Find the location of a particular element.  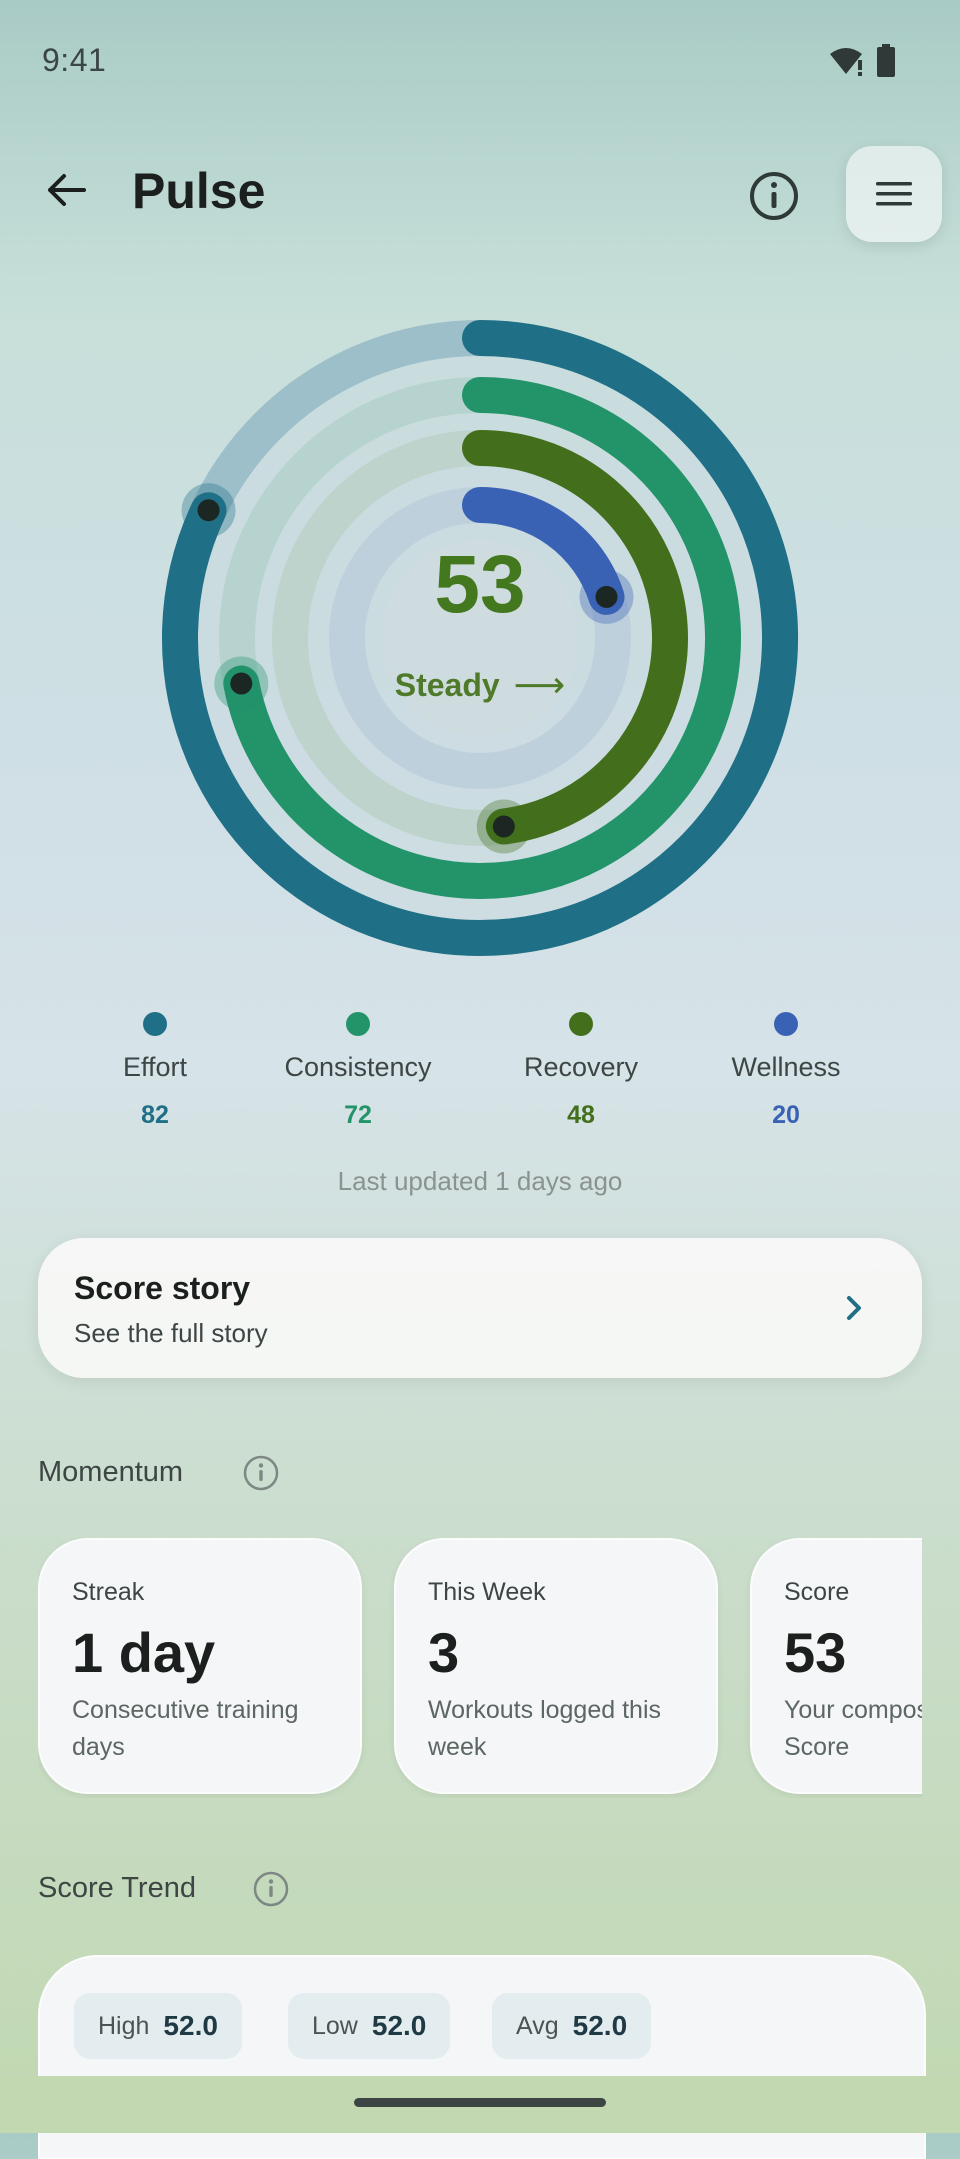

status-time: 9:41 is located at coordinates (74, 60).